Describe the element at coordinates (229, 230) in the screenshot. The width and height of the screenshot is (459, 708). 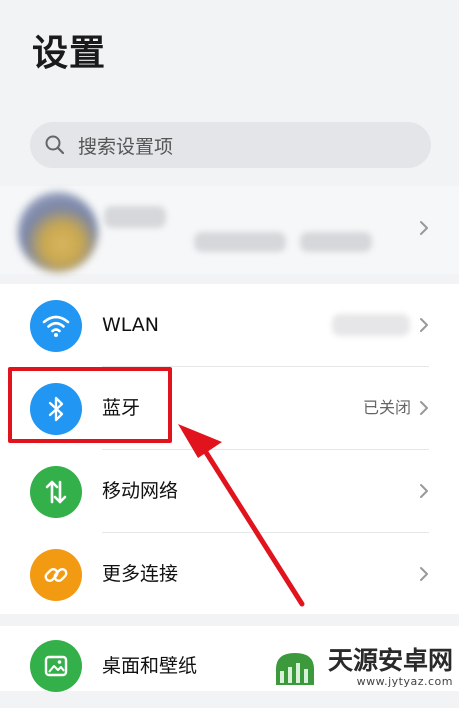
I see `account-card` at that location.